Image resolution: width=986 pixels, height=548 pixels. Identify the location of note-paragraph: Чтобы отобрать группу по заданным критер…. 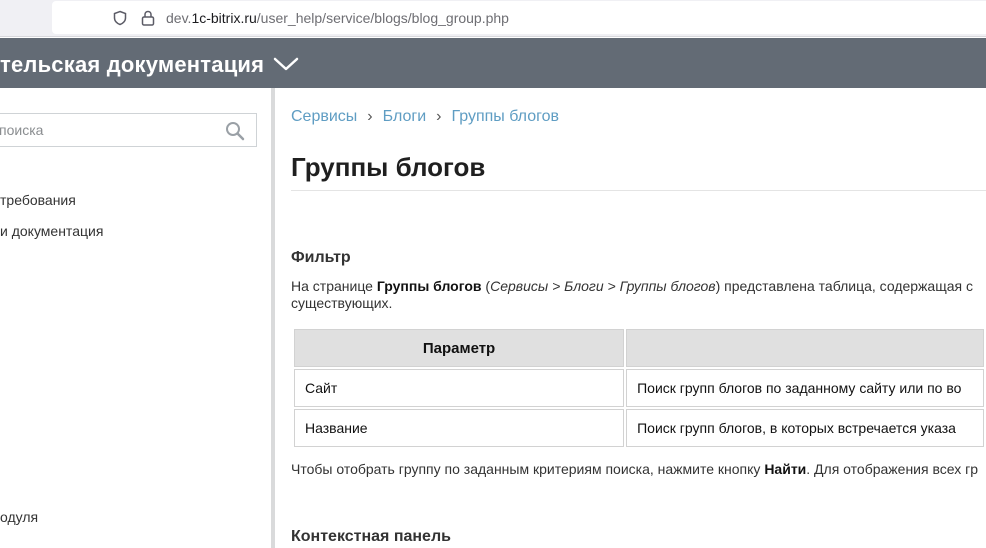
(635, 469).